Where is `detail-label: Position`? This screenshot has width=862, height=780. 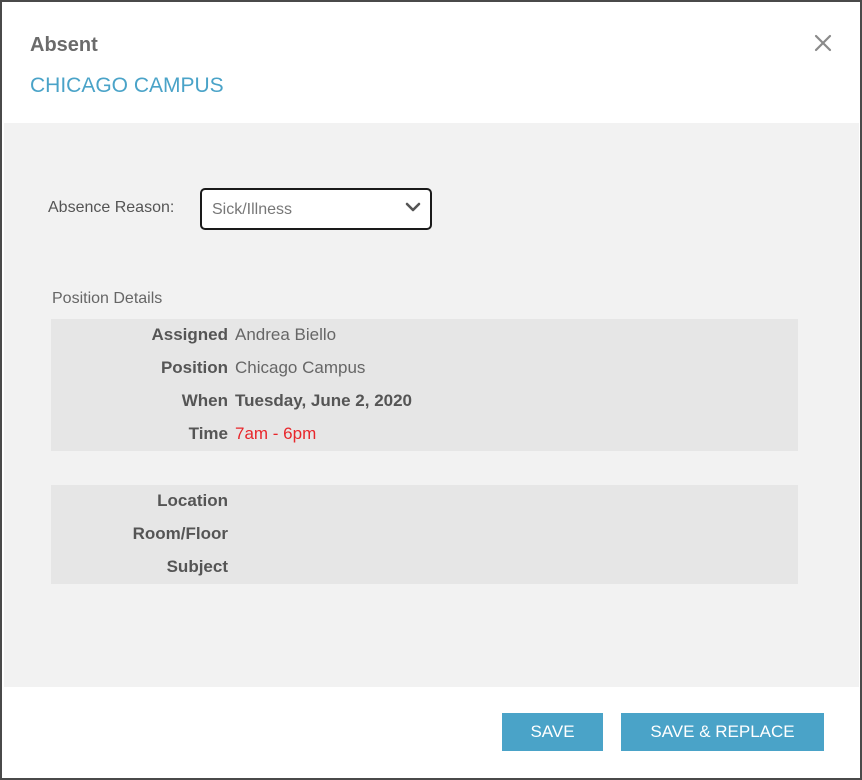
detail-label: Position is located at coordinates (194, 367).